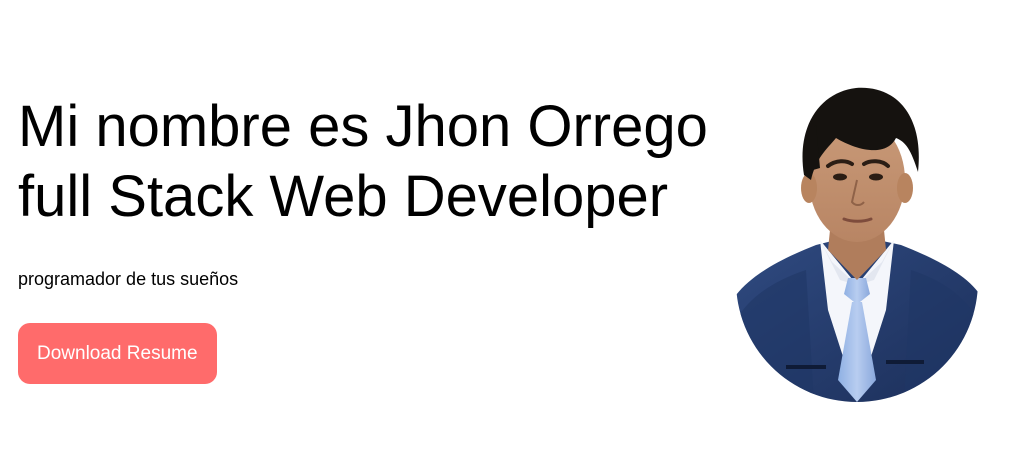  I want to click on download-resume-button: Download Resume, so click(117, 353).